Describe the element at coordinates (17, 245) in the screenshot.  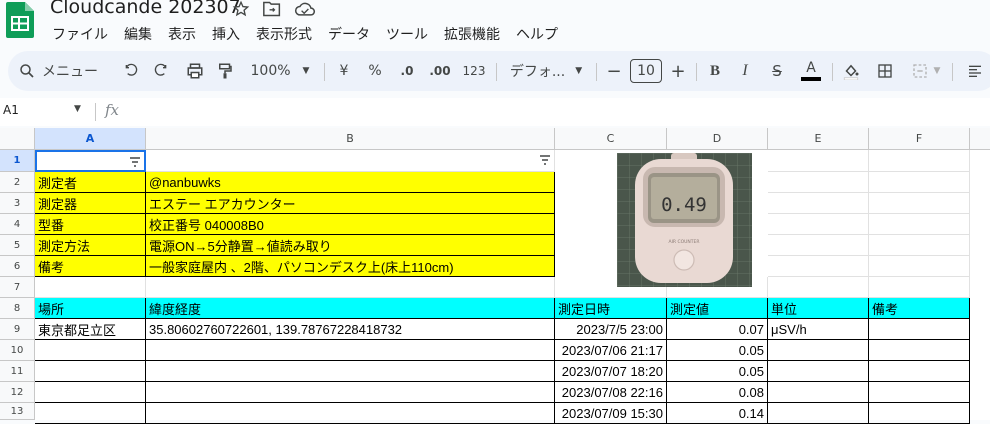
I see `row-header: 5` at that location.